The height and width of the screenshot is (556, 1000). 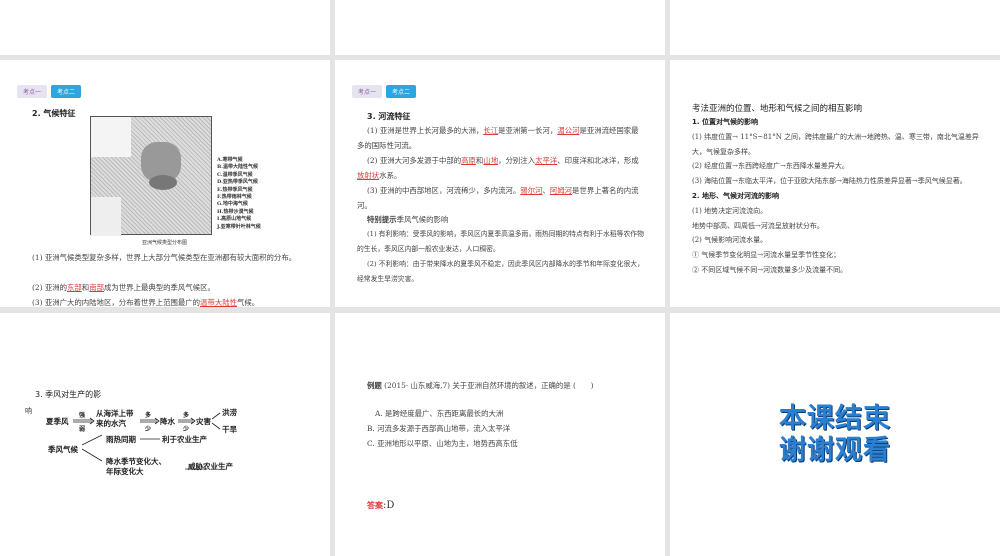 I want to click on paragraph-2: (2) 亚洲的东部和南部成为世界上最典型的季风气候区。, so click(x=123, y=287).